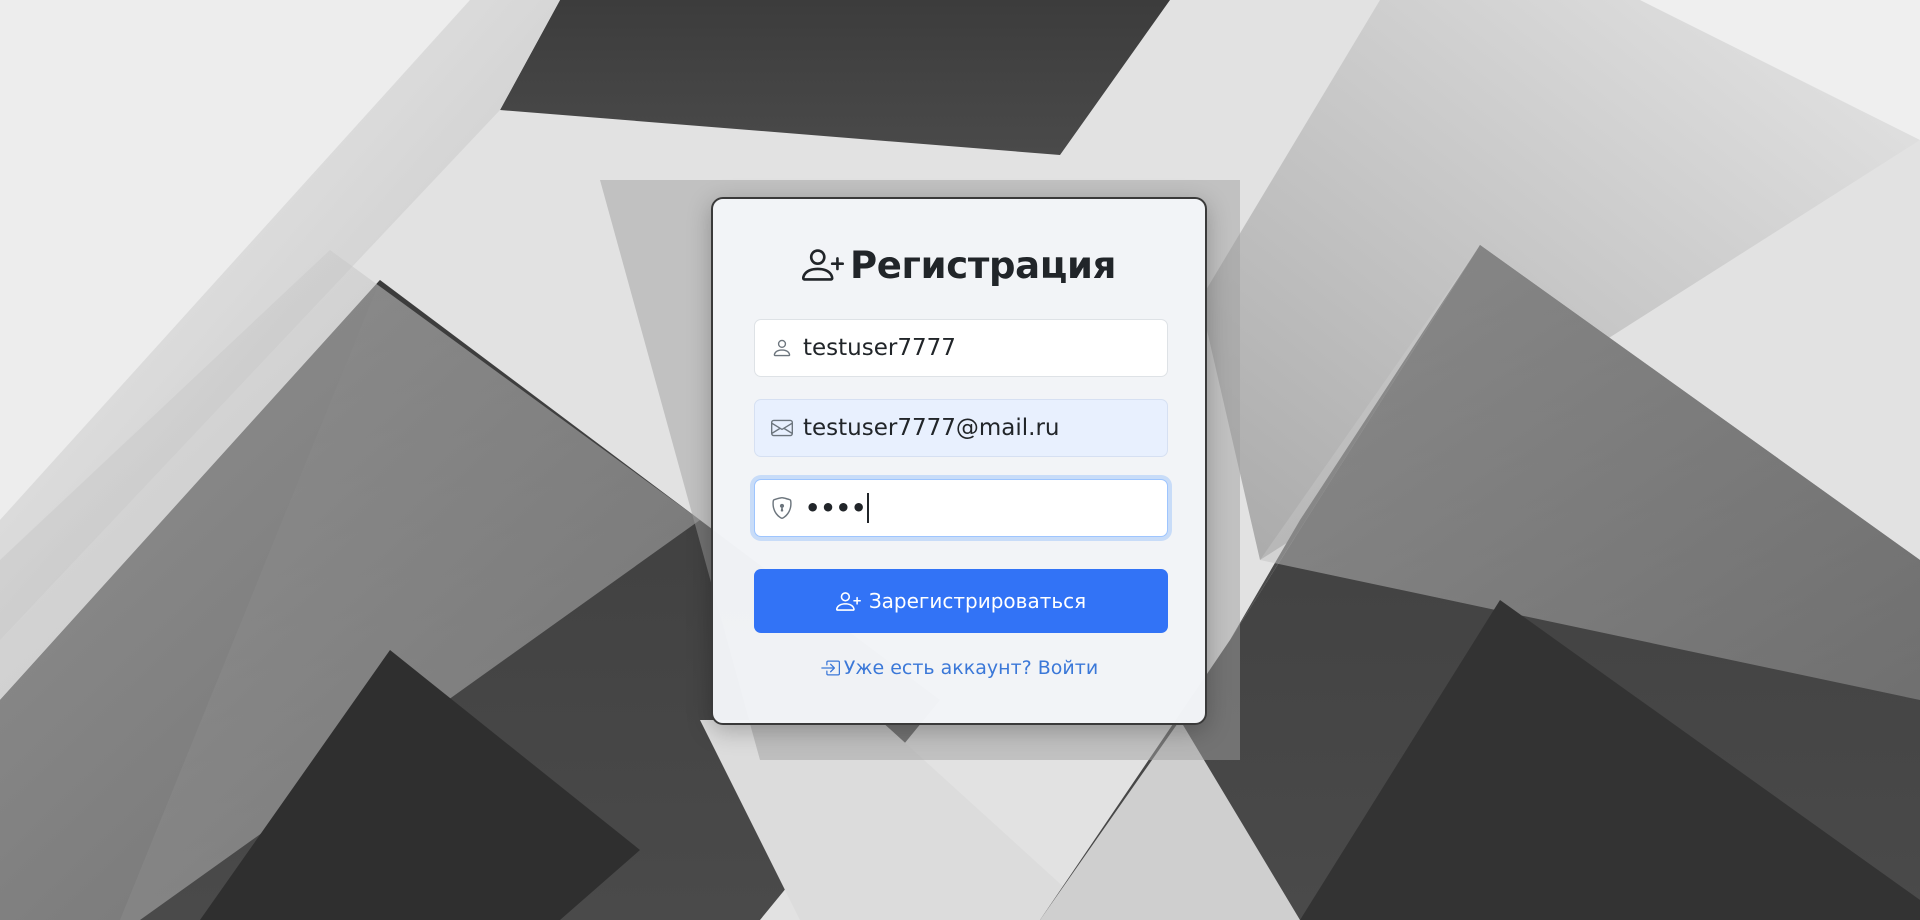  What do you see at coordinates (985, 348) in the screenshot?
I see `username-input` at bounding box center [985, 348].